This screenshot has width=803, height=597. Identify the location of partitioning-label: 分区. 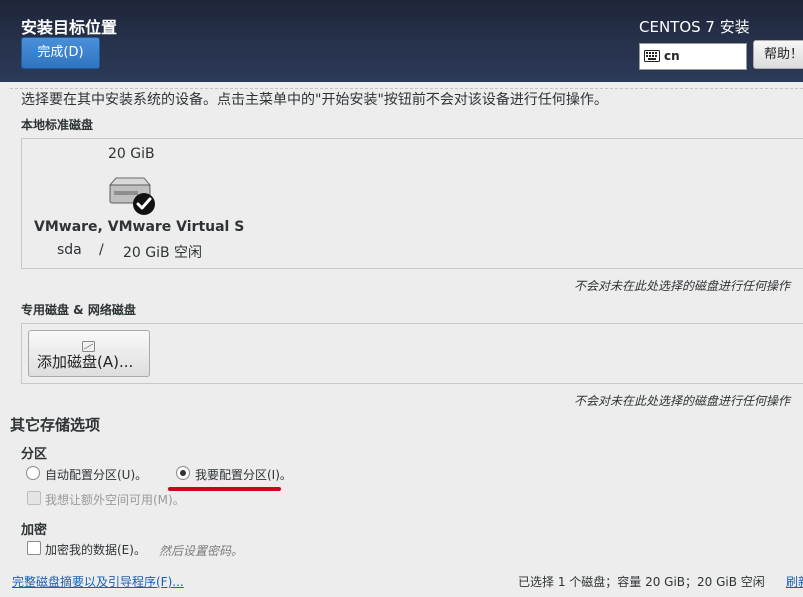
(34, 454).